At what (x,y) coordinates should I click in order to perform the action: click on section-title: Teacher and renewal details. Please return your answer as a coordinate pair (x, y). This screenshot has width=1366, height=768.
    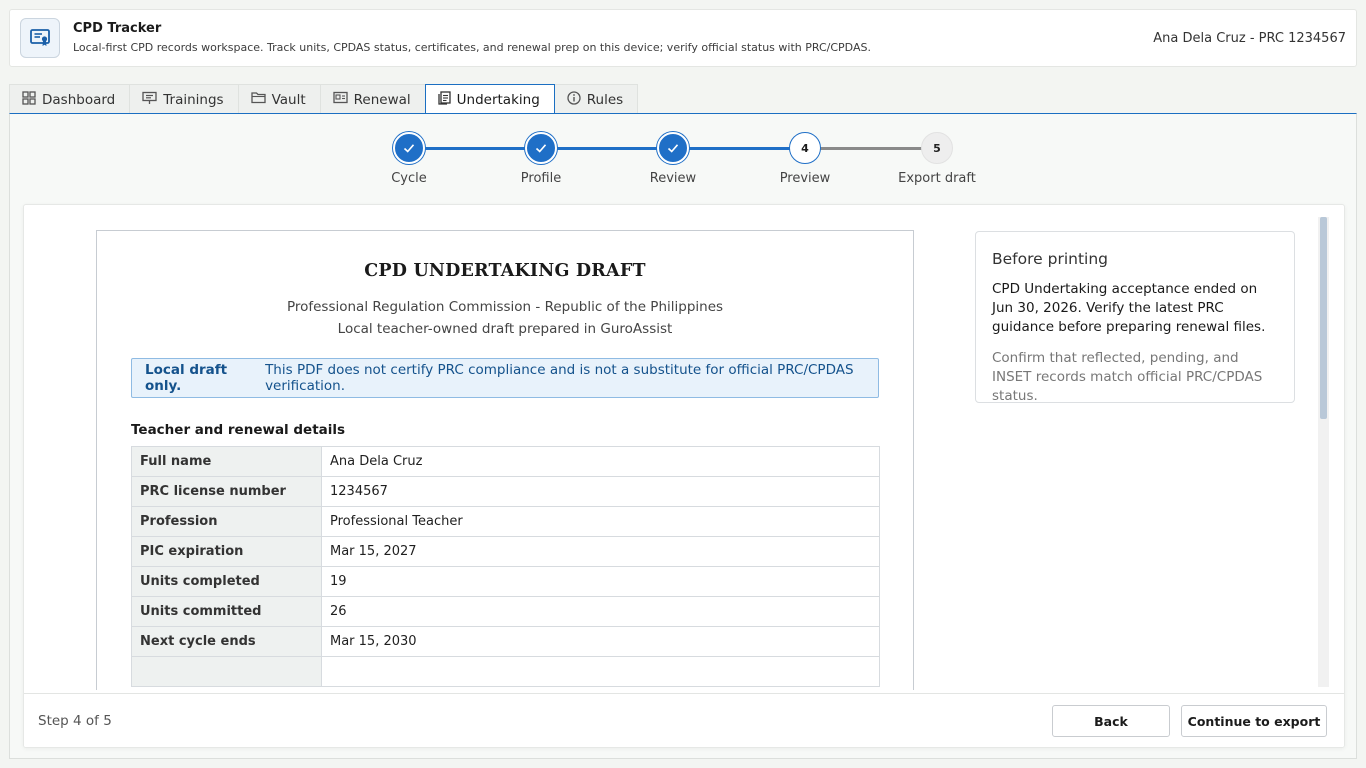
    Looking at the image, I should click on (238, 430).